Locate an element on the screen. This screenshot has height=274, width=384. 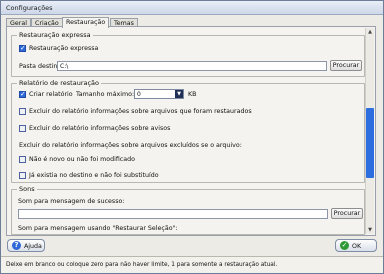
exclude-warnings-checkbox is located at coordinates (22, 128).